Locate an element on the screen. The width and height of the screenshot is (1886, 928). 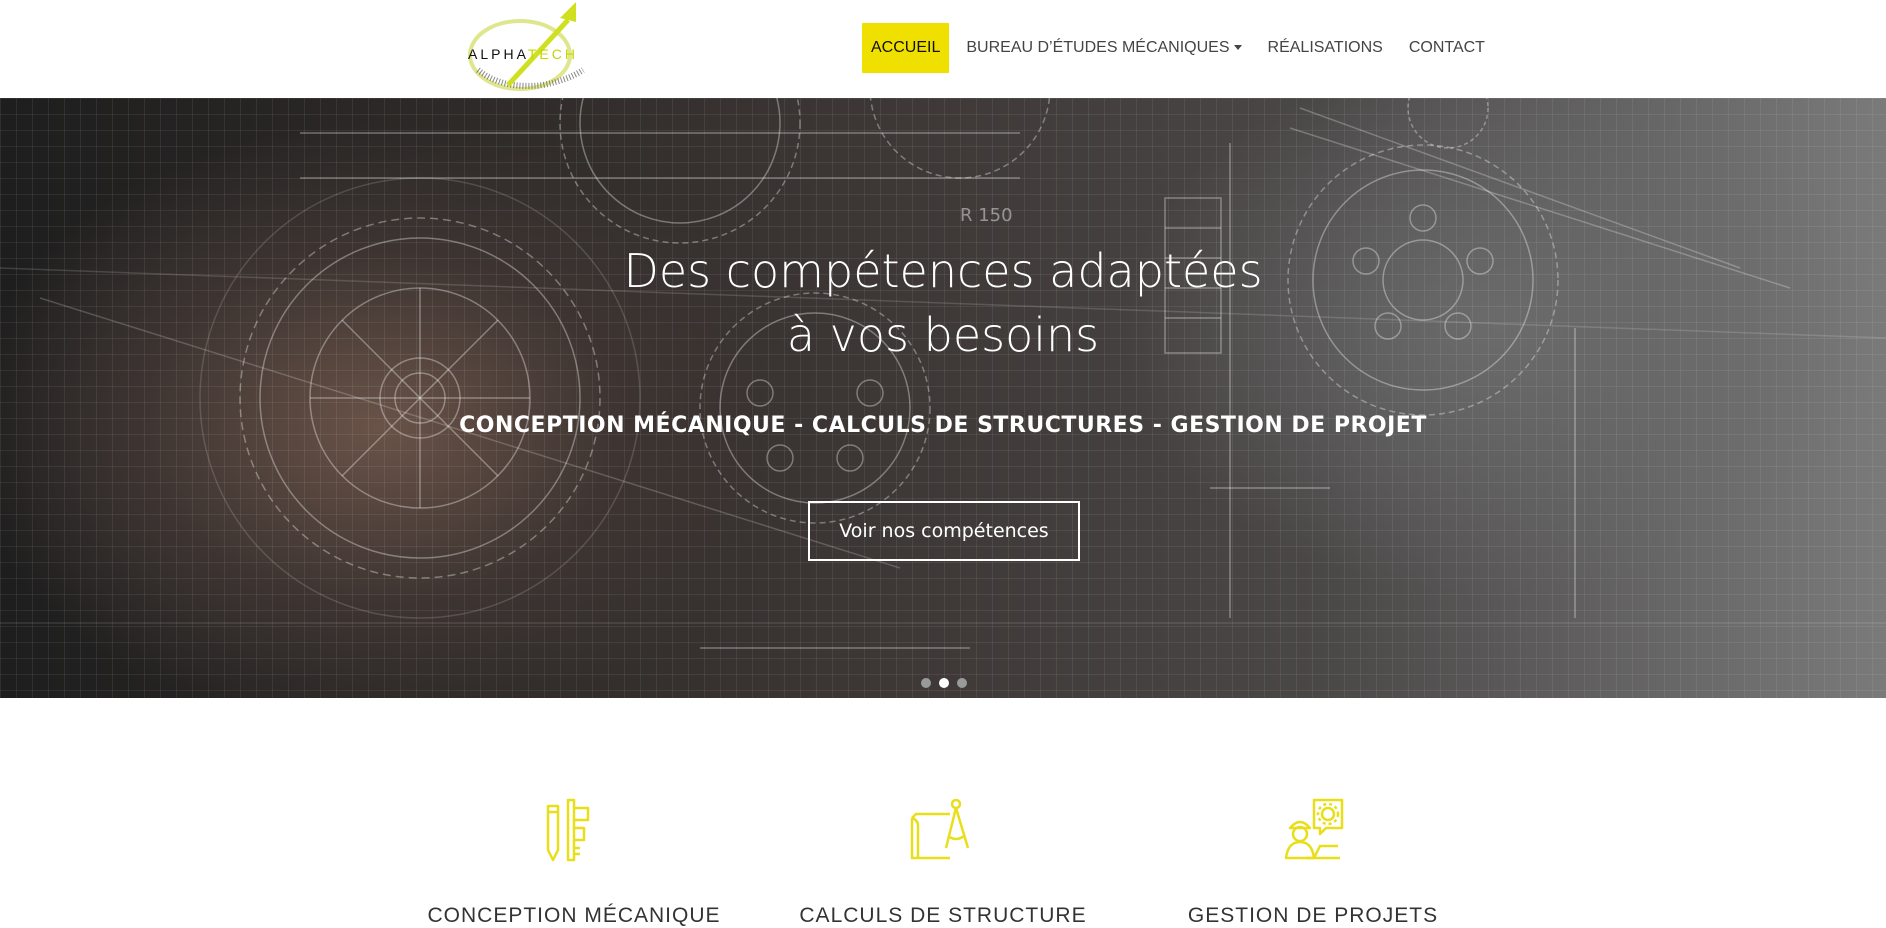
pencil-caliper-icon is located at coordinates (568, 830).